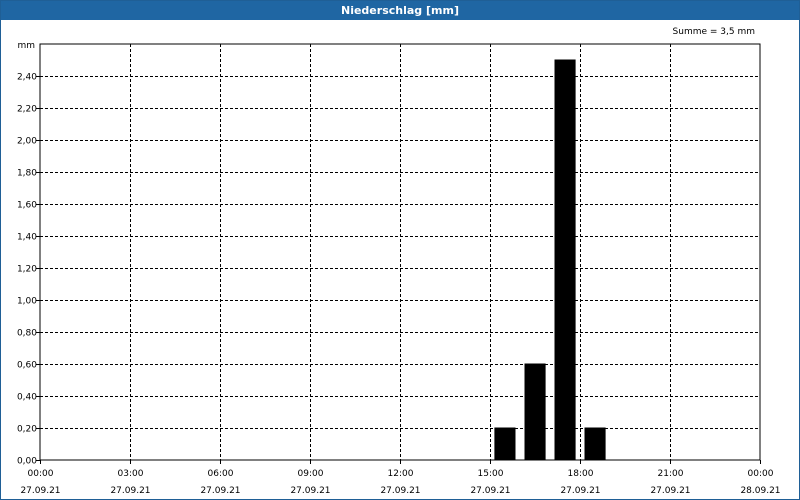 The height and width of the screenshot is (500, 800). Describe the element at coordinates (491, 474) in the screenshot. I see `x-tick-time-label: 15:00` at that location.